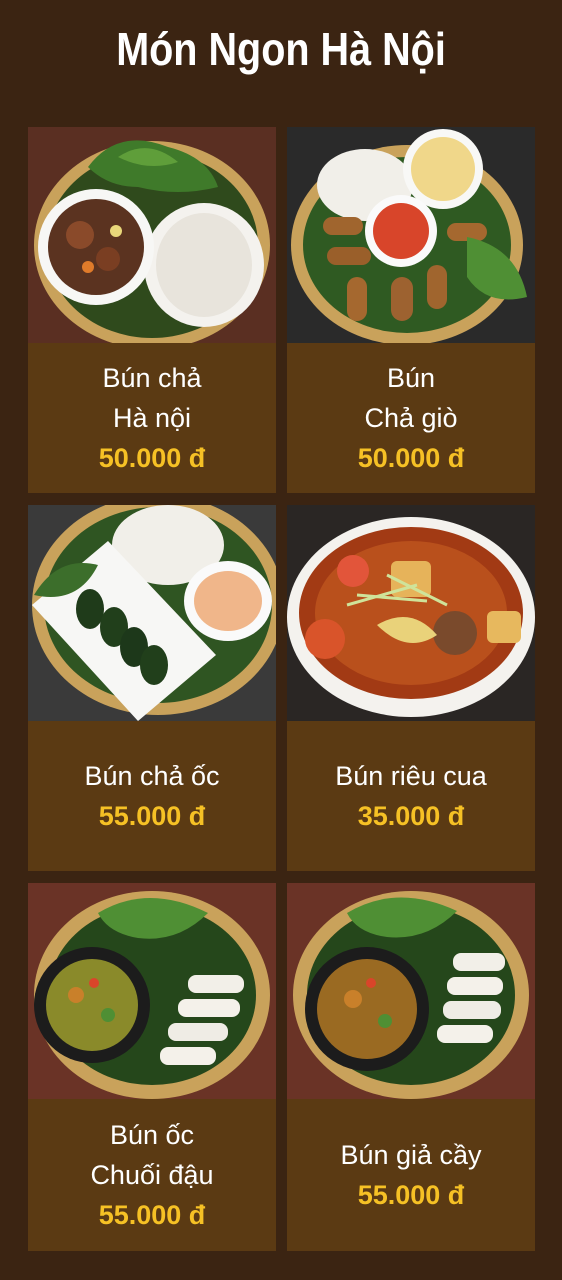  I want to click on menu-item-bun-gia-cay: Bún giả cầy 55.000 đ, so click(411, 1067).